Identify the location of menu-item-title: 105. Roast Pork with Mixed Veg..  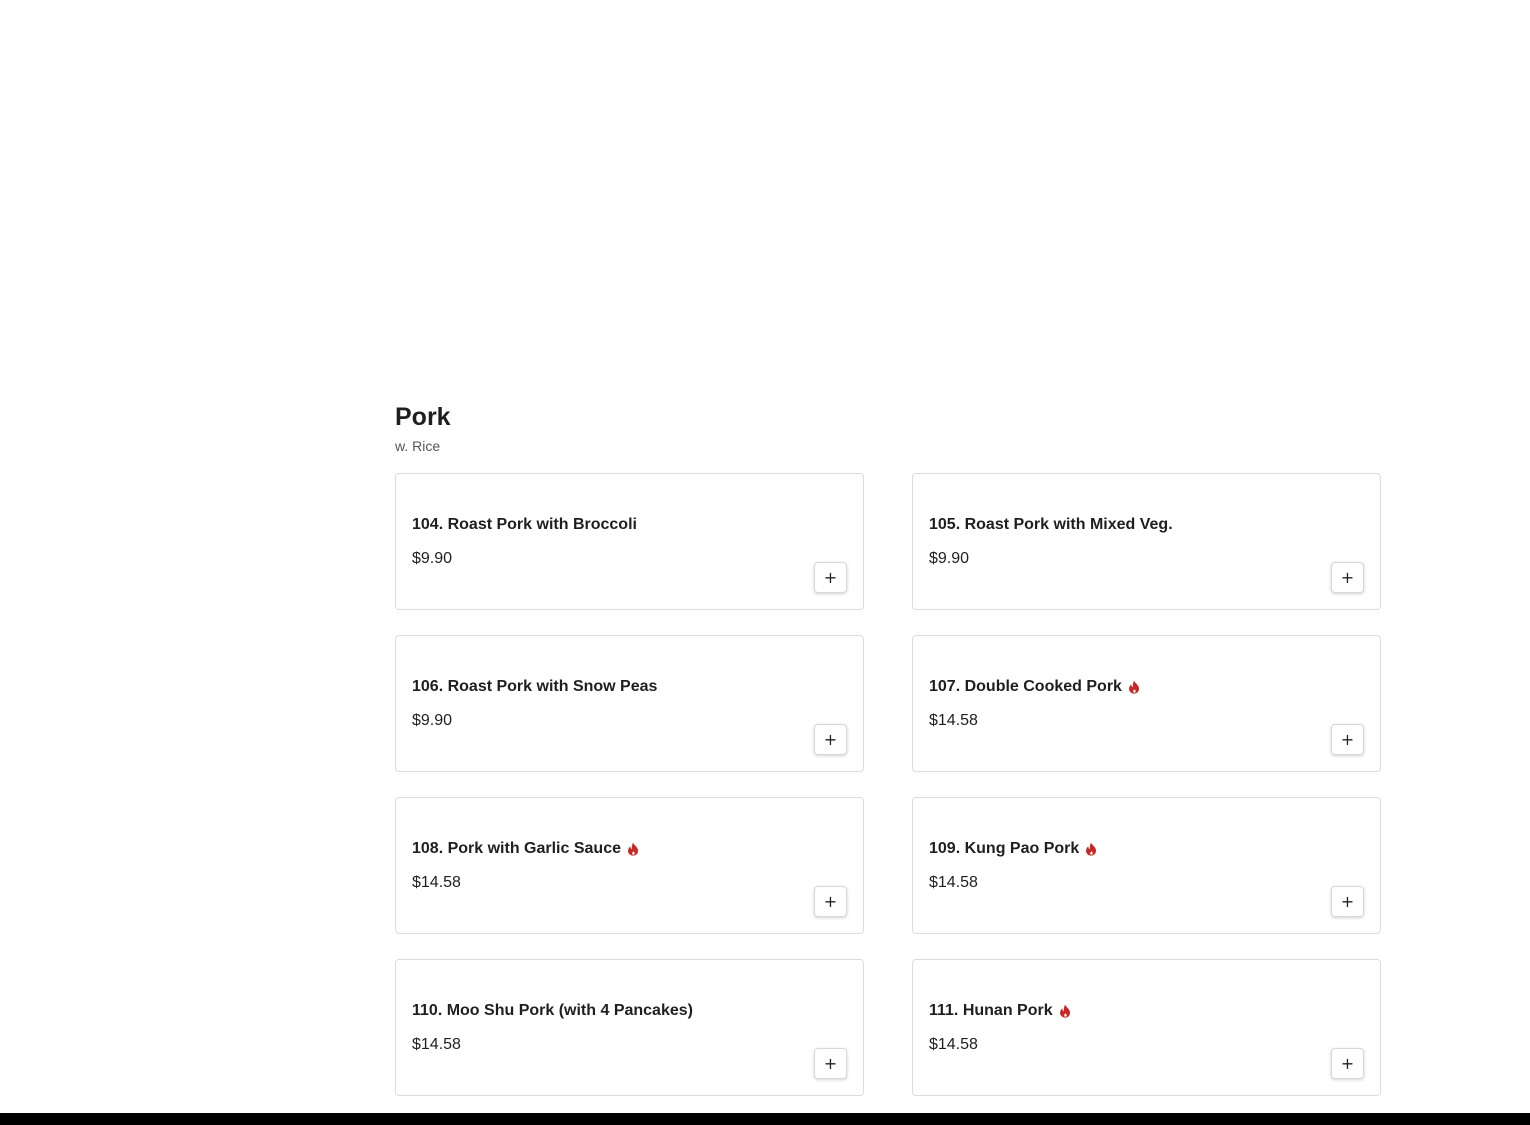
(1051, 525).